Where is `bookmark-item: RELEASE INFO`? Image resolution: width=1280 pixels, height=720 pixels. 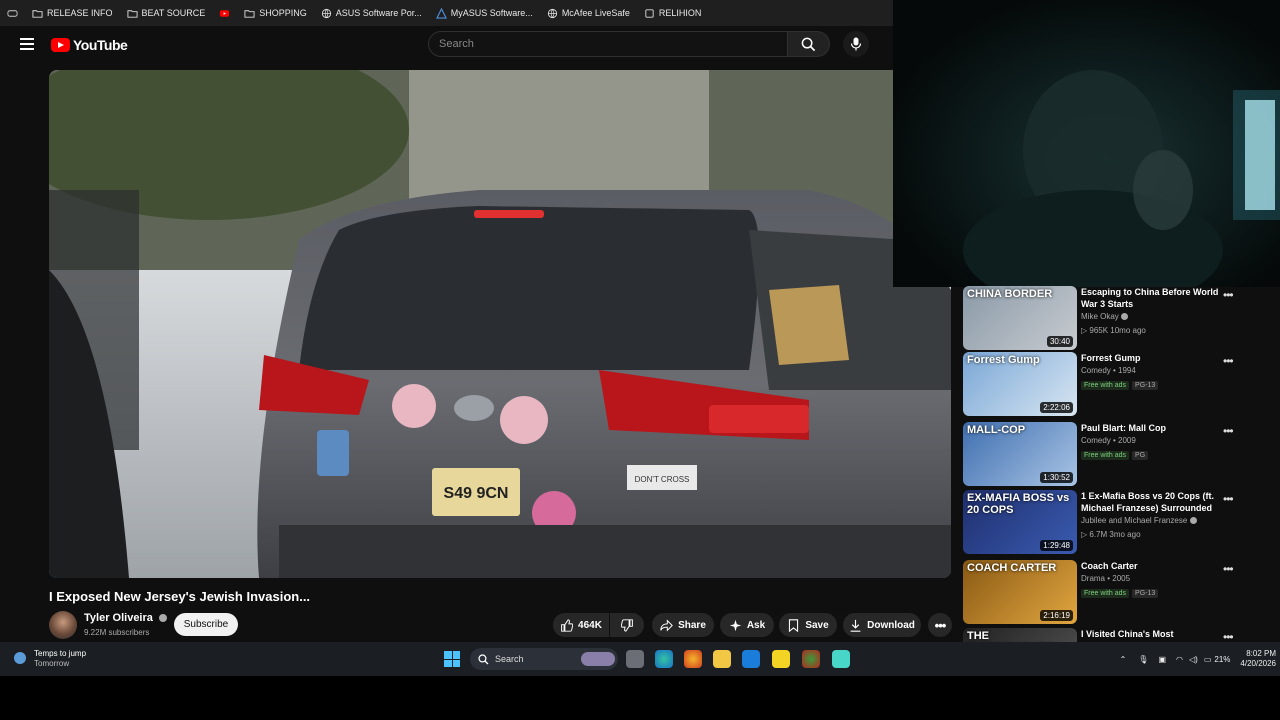 bookmark-item: RELEASE INFO is located at coordinates (72, 13).